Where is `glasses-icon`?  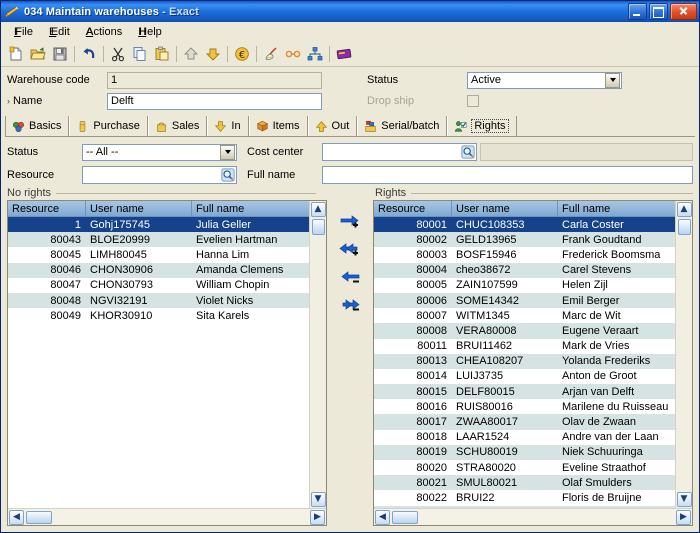 glasses-icon is located at coordinates (293, 54).